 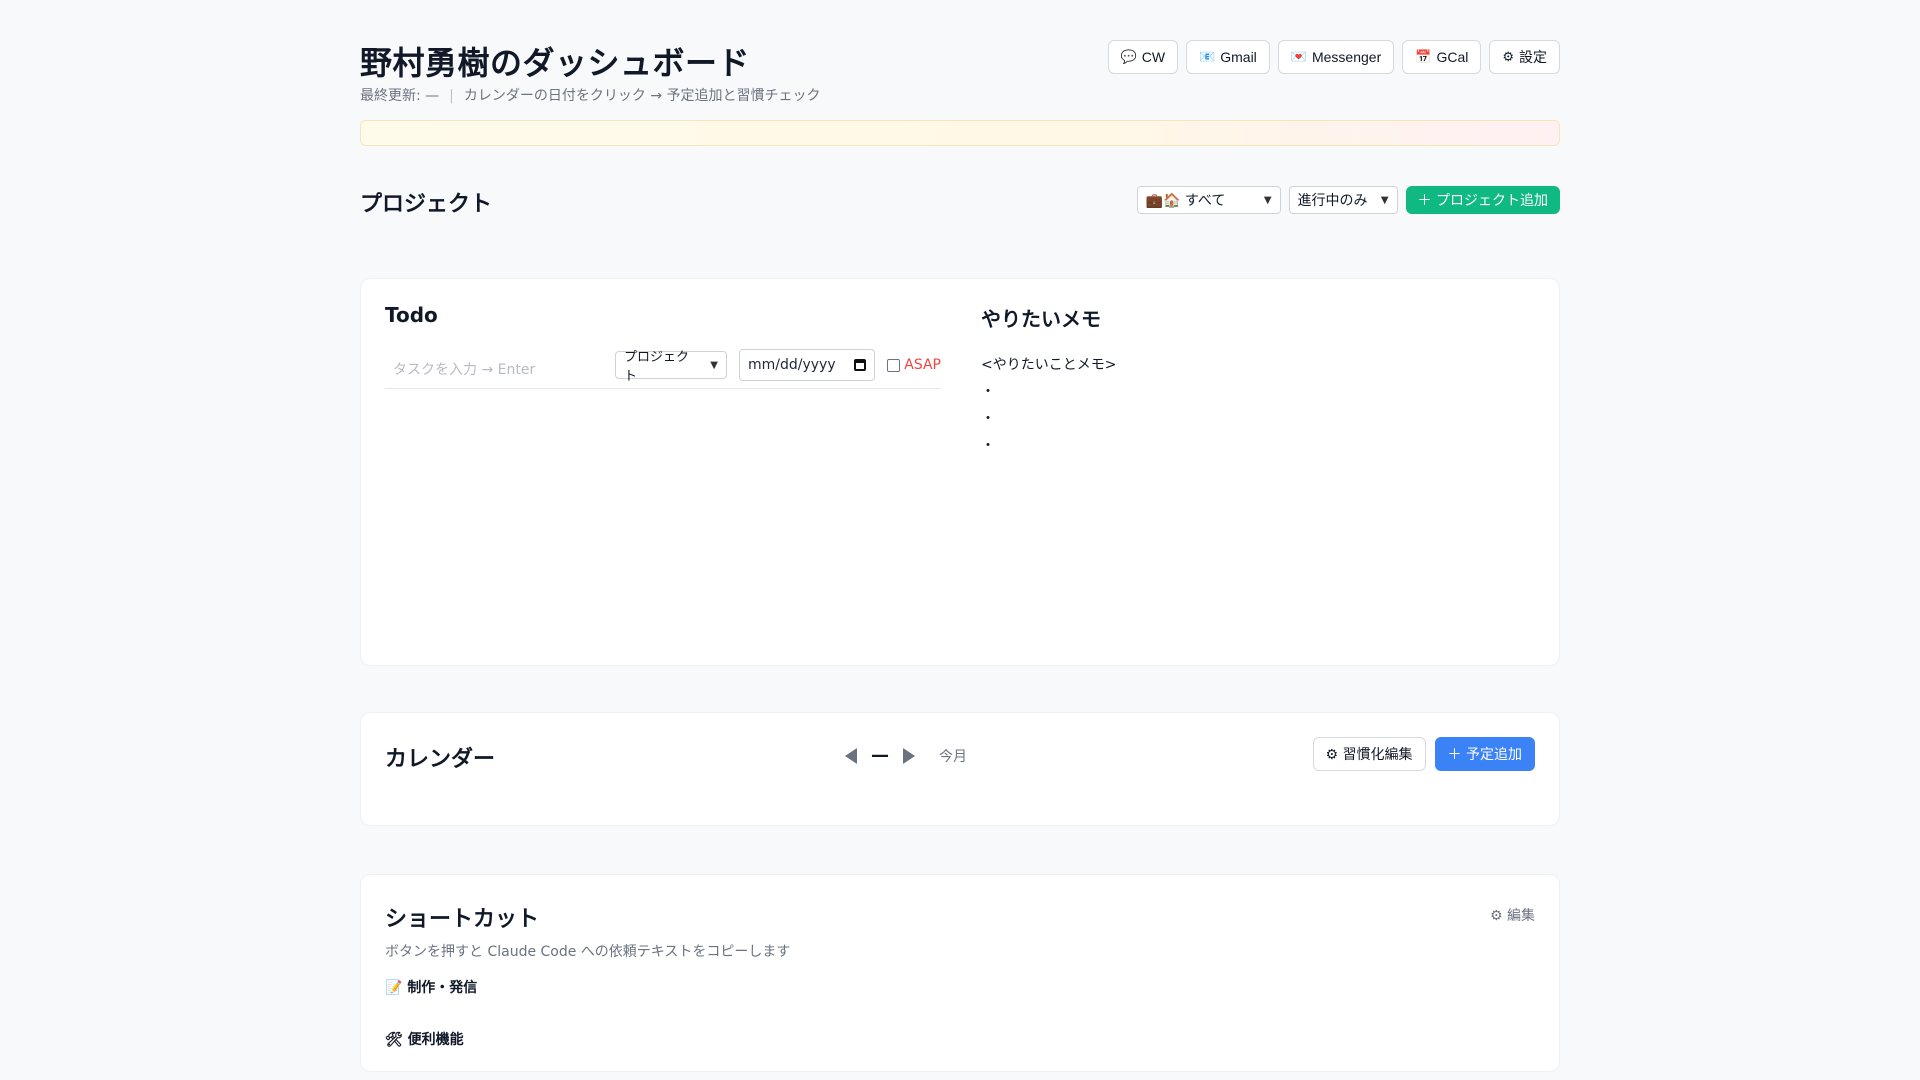 I want to click on status-filter-value: 進行中のみ, so click(x=1332, y=201).